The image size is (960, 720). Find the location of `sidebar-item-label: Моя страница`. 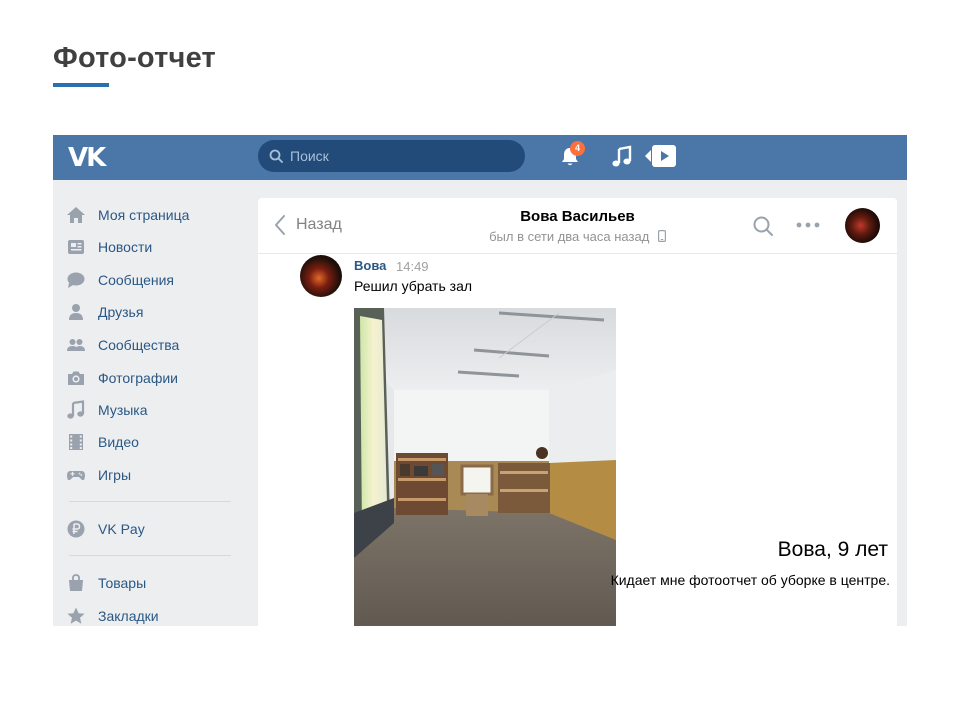

sidebar-item-label: Моя страница is located at coordinates (144, 215).